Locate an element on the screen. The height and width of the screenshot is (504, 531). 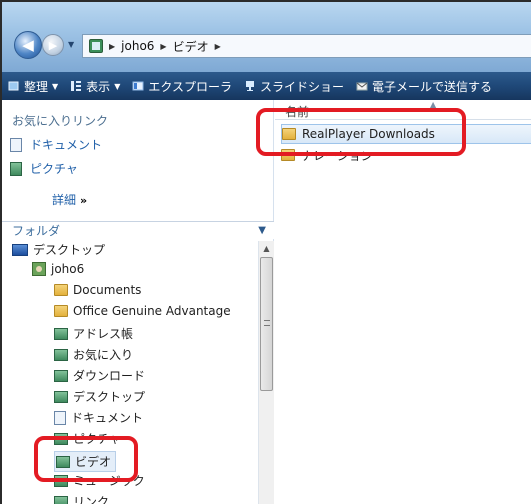
folders-header: フォルダ ▼ is located at coordinates (138, 230).